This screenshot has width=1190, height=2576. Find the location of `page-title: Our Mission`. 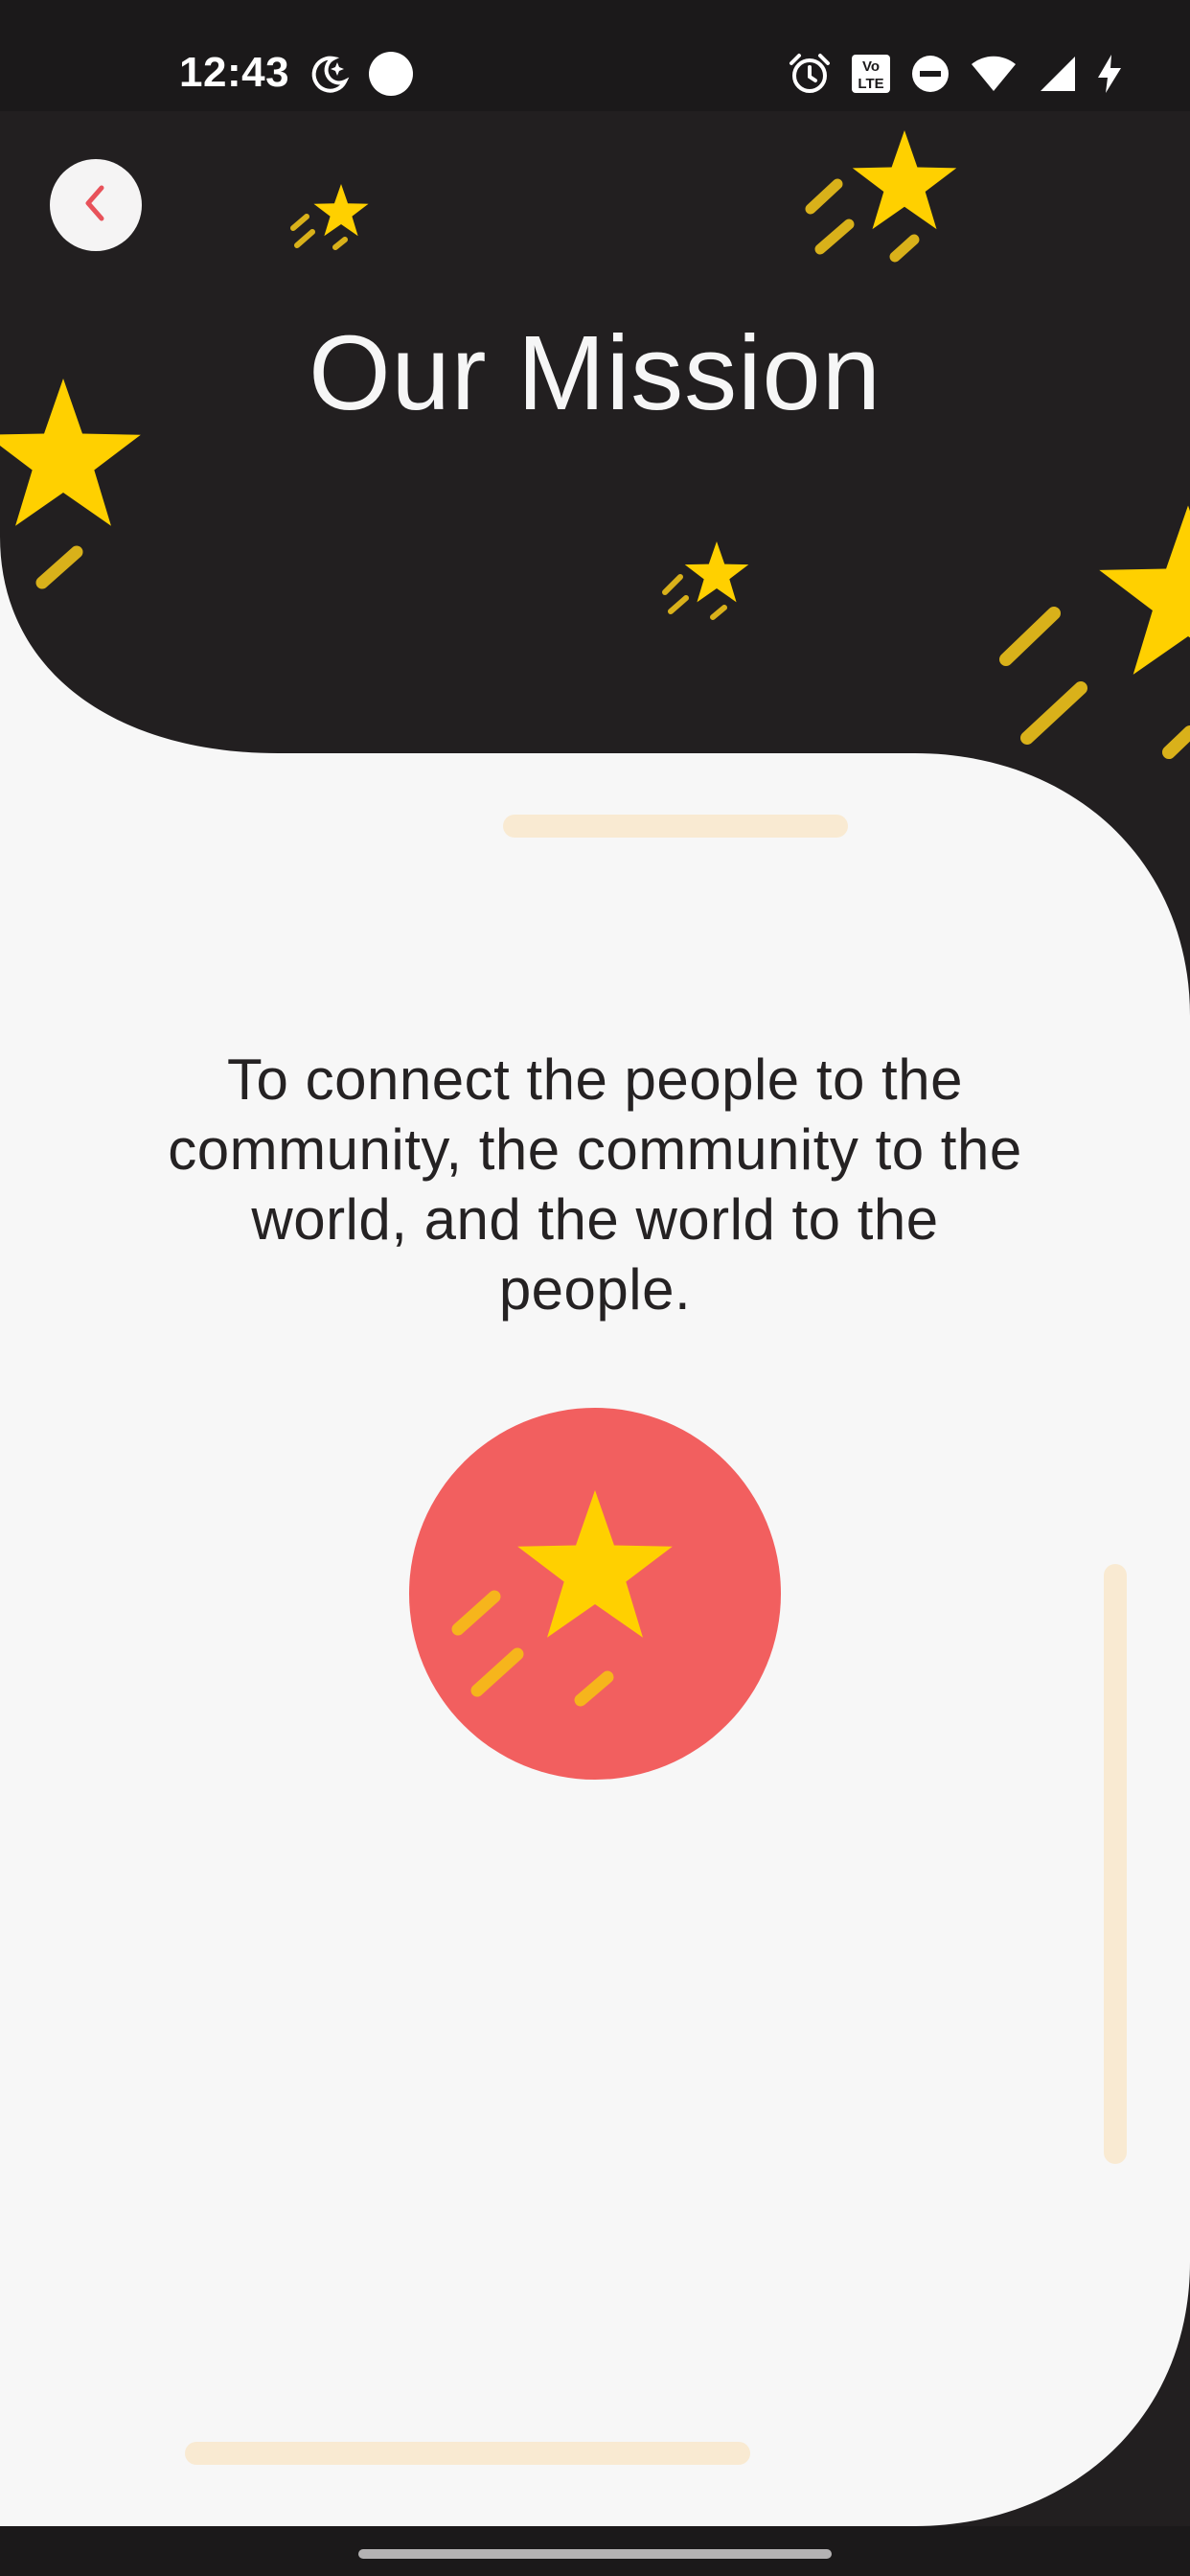

page-title: Our Mission is located at coordinates (595, 373).